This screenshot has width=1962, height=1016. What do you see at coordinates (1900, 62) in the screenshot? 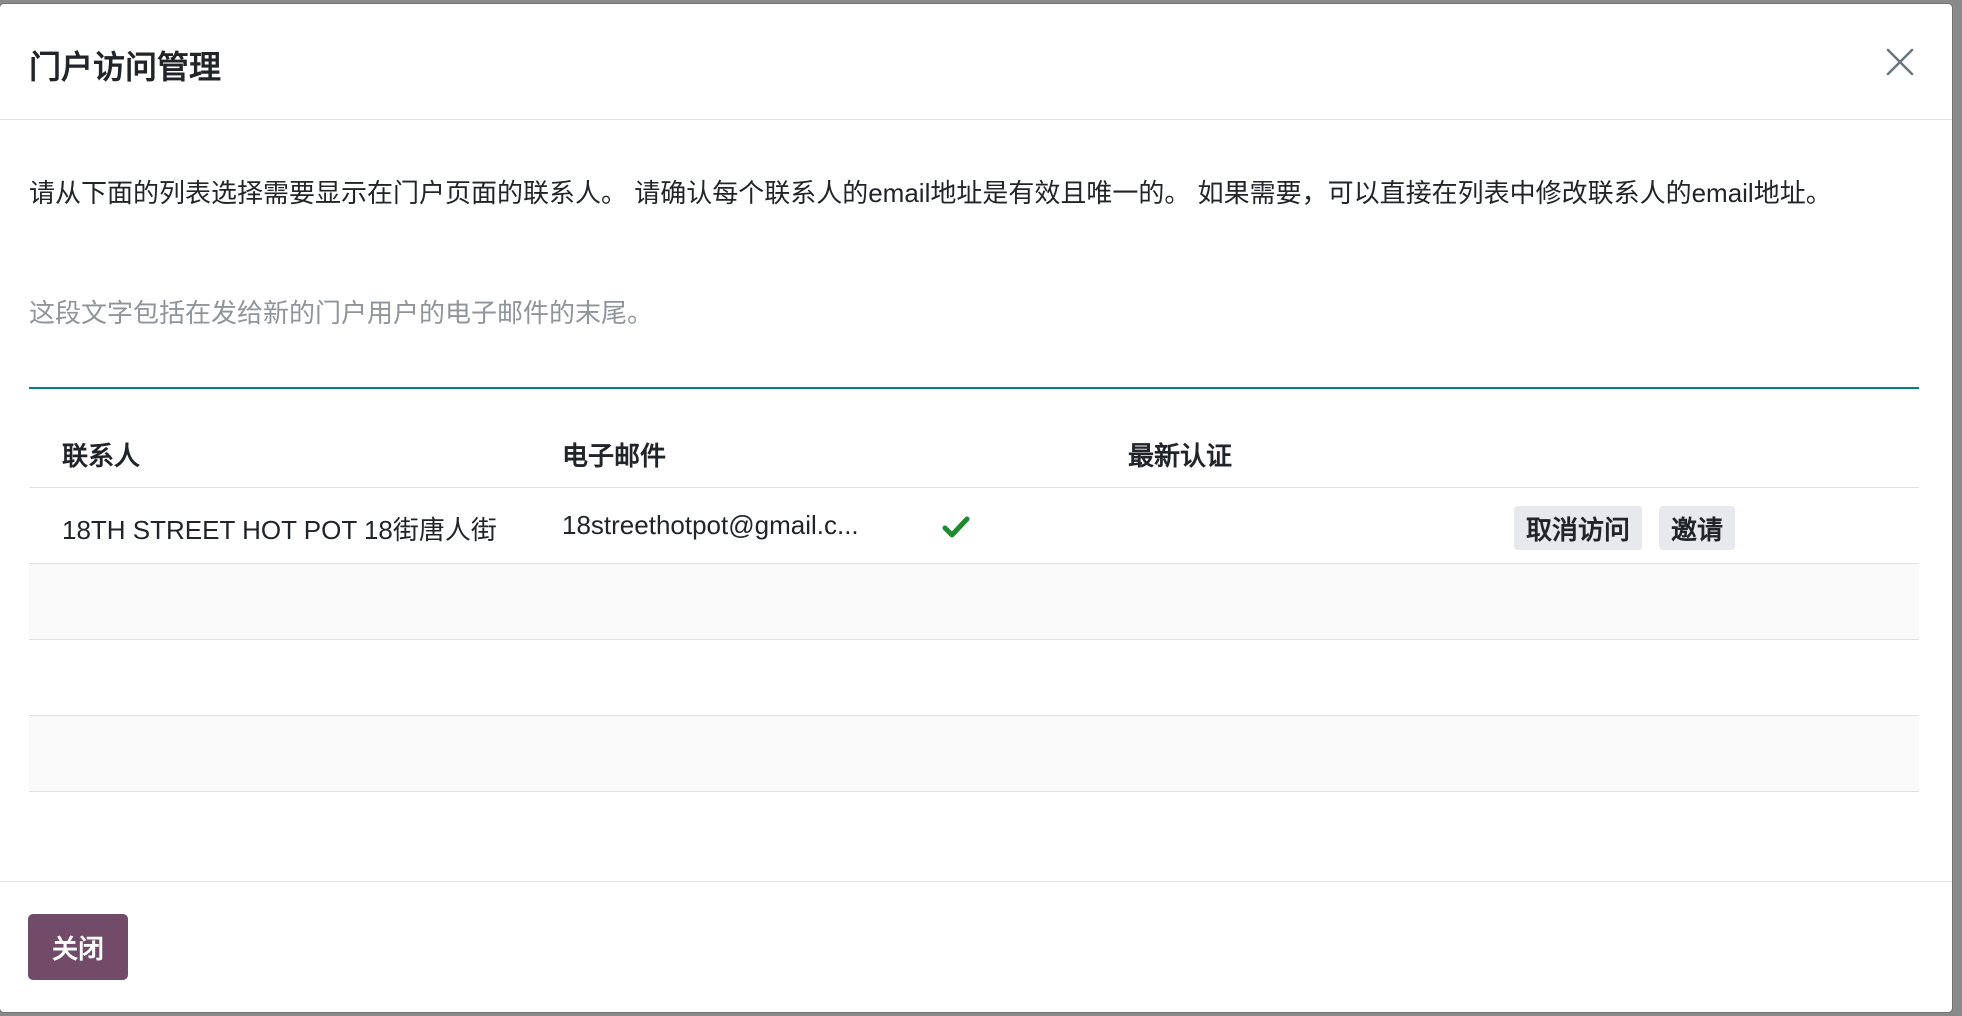
I see `close-icon` at bounding box center [1900, 62].